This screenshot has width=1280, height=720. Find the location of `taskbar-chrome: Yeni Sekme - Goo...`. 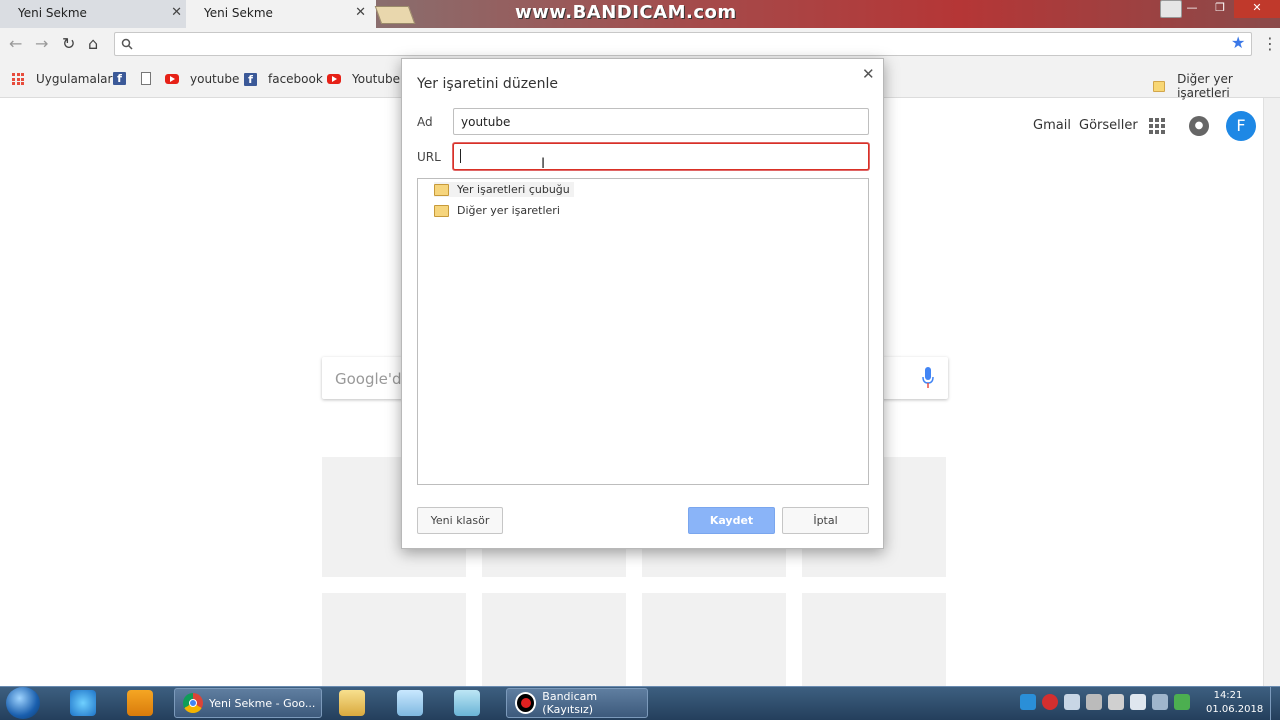

taskbar-chrome: Yeni Sekme - Goo... is located at coordinates (248, 703).